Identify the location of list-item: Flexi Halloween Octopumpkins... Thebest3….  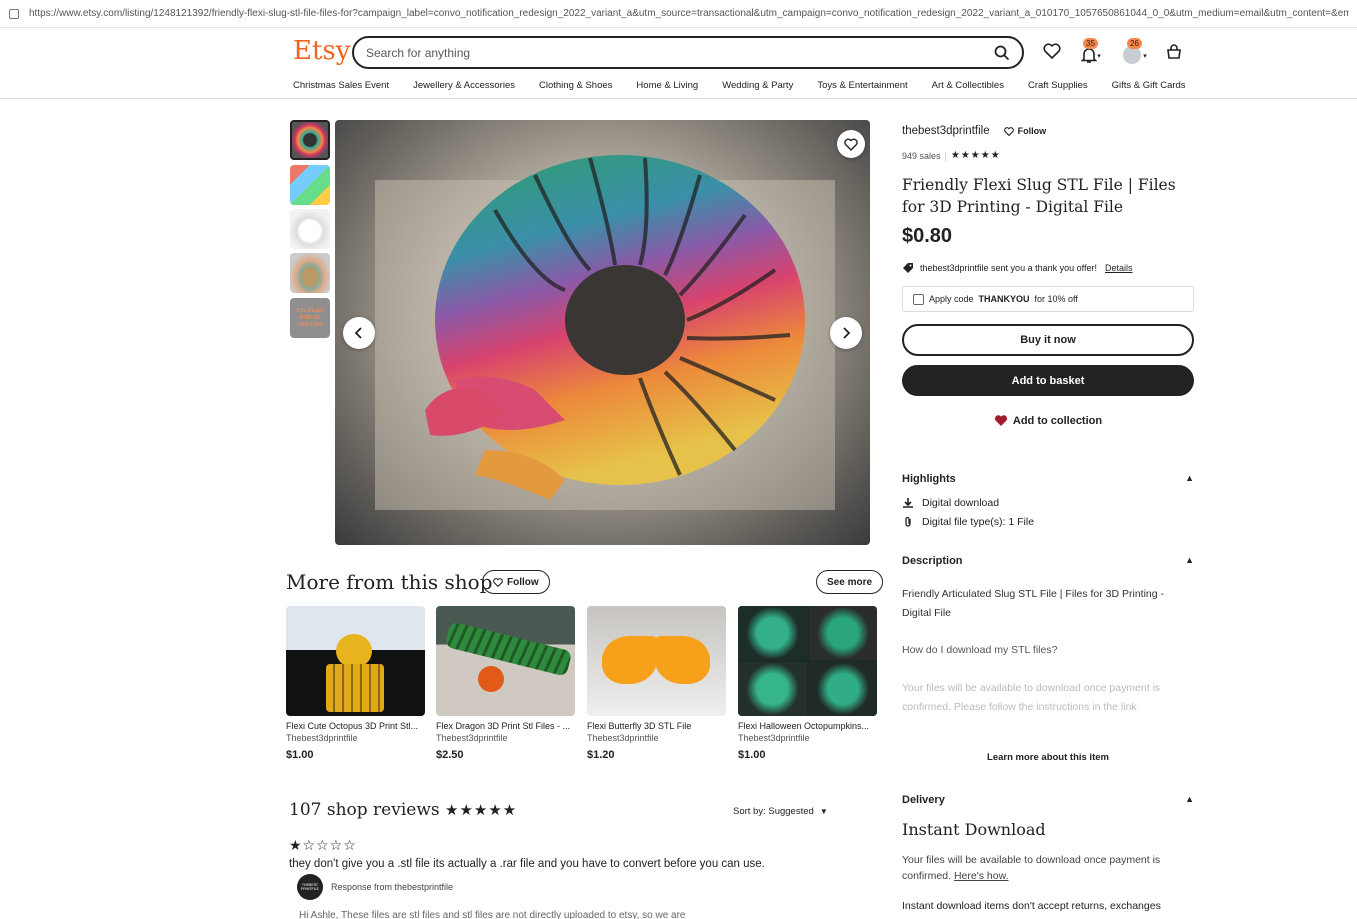
(807, 683).